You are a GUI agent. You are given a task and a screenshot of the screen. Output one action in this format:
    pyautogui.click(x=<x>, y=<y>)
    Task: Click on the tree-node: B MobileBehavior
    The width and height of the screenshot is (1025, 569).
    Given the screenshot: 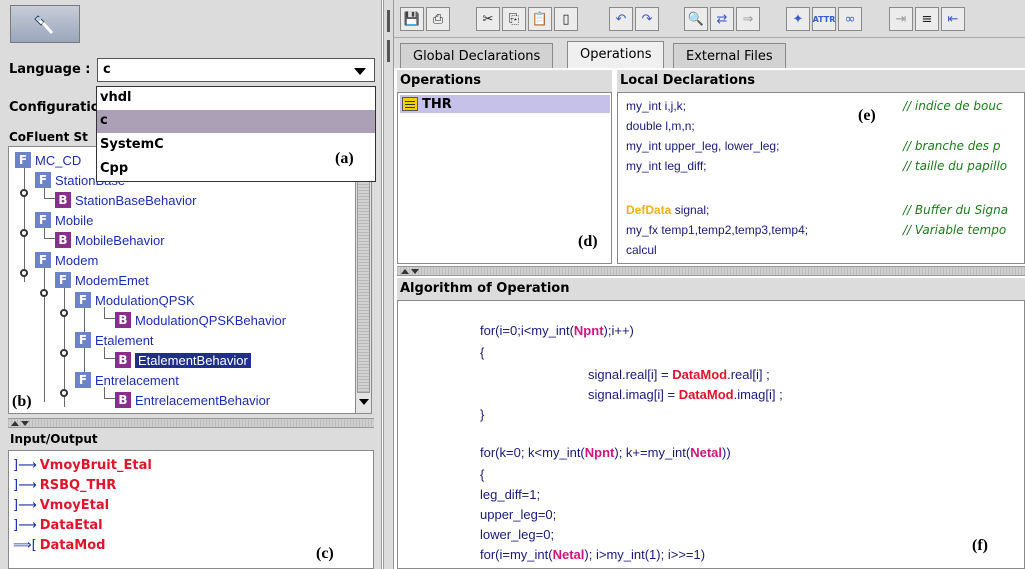 What is the action you would take?
    pyautogui.click(x=110, y=240)
    